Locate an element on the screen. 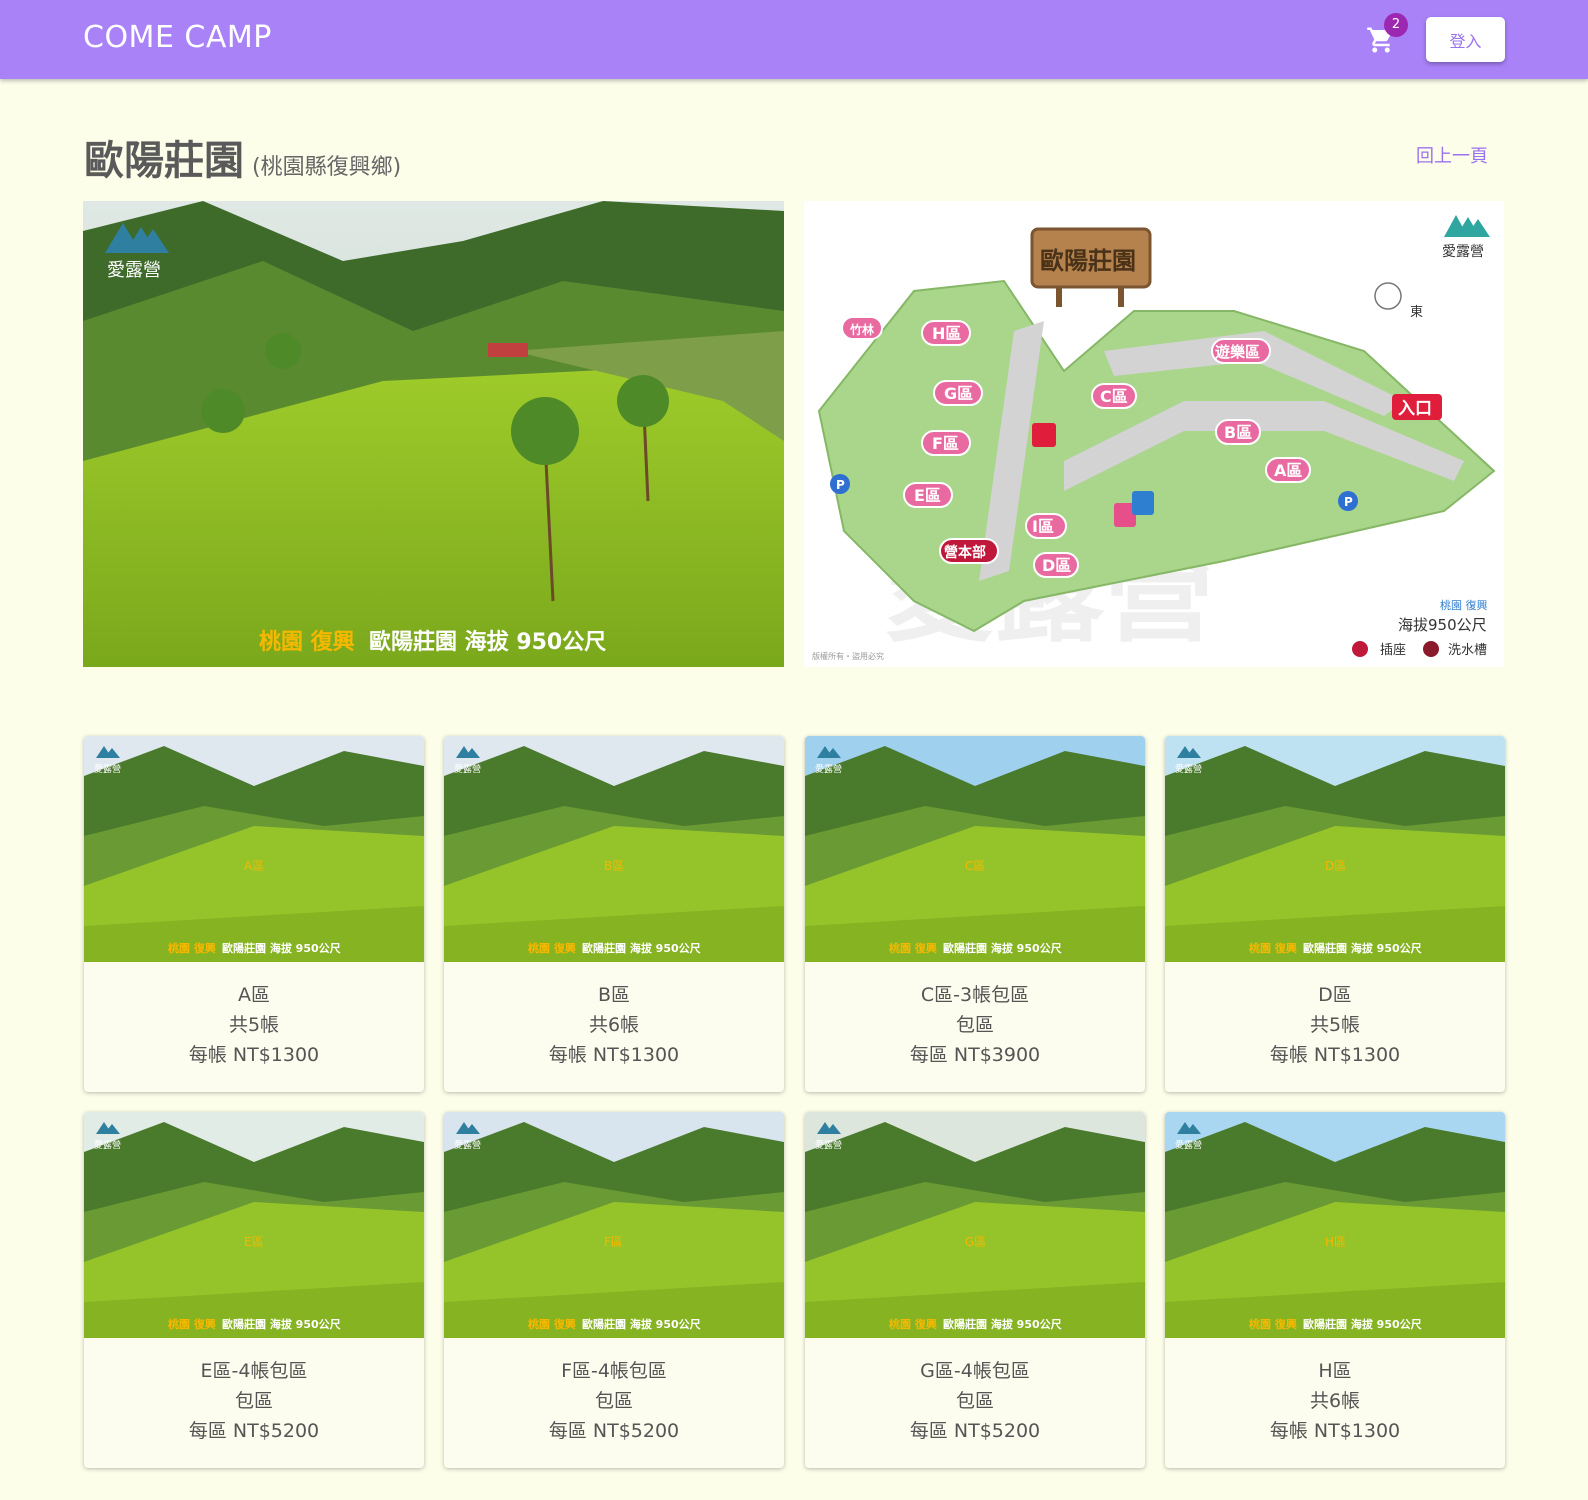 This screenshot has height=1500, width=1588. svg-text: P is located at coordinates (840, 485).